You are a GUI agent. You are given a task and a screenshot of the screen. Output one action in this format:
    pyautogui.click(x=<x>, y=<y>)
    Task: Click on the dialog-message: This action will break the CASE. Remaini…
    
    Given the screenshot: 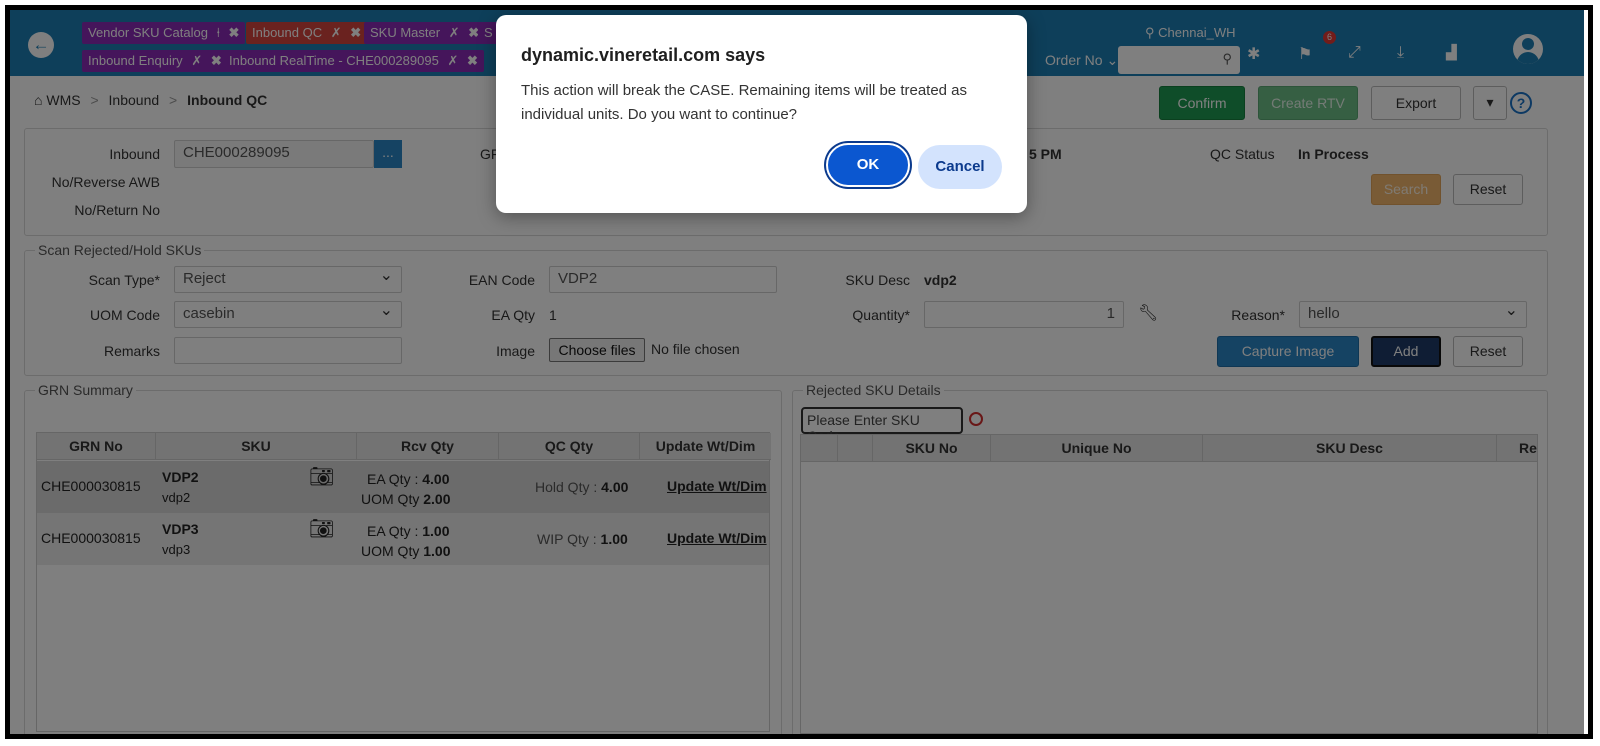 What is the action you would take?
    pyautogui.click(x=744, y=102)
    